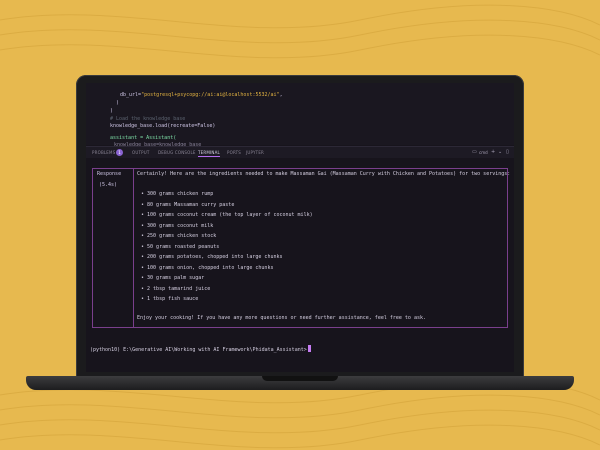 The width and height of the screenshot is (600, 450). I want to click on response-divider, so click(133, 248).